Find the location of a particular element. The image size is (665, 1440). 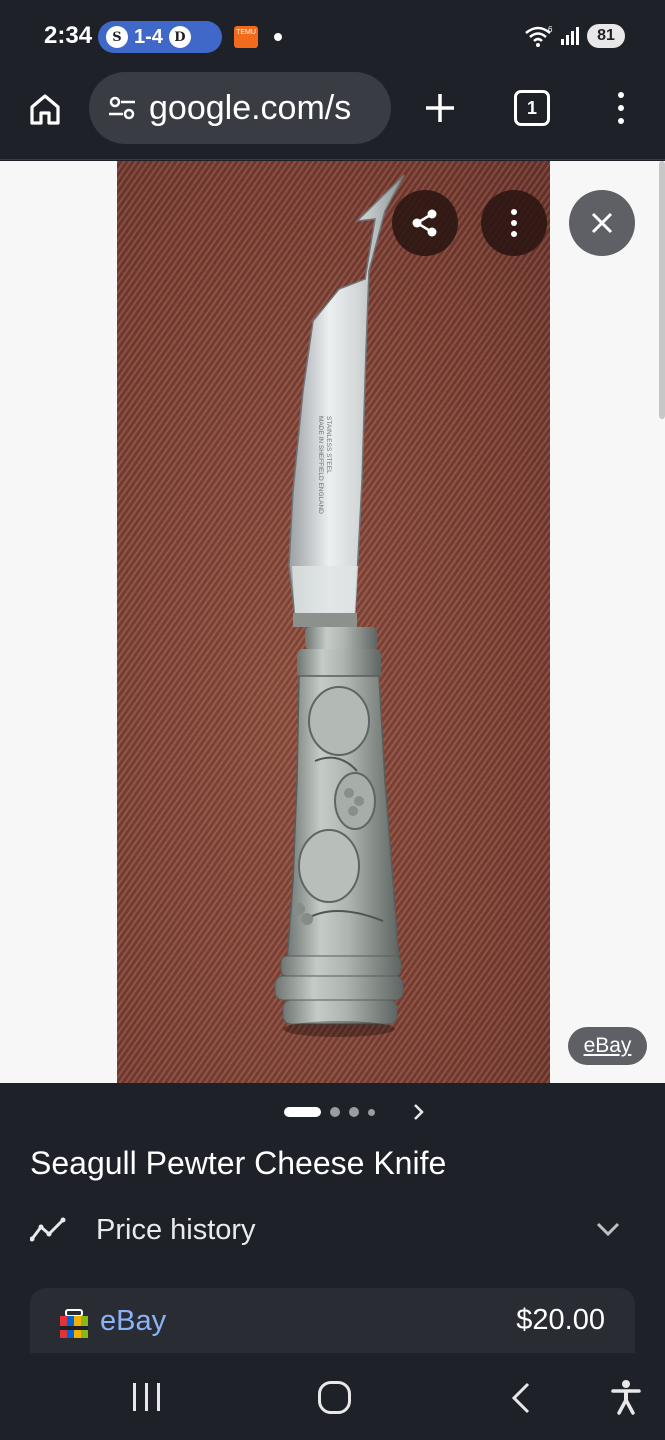

battery-indicator: 81 is located at coordinates (606, 36).